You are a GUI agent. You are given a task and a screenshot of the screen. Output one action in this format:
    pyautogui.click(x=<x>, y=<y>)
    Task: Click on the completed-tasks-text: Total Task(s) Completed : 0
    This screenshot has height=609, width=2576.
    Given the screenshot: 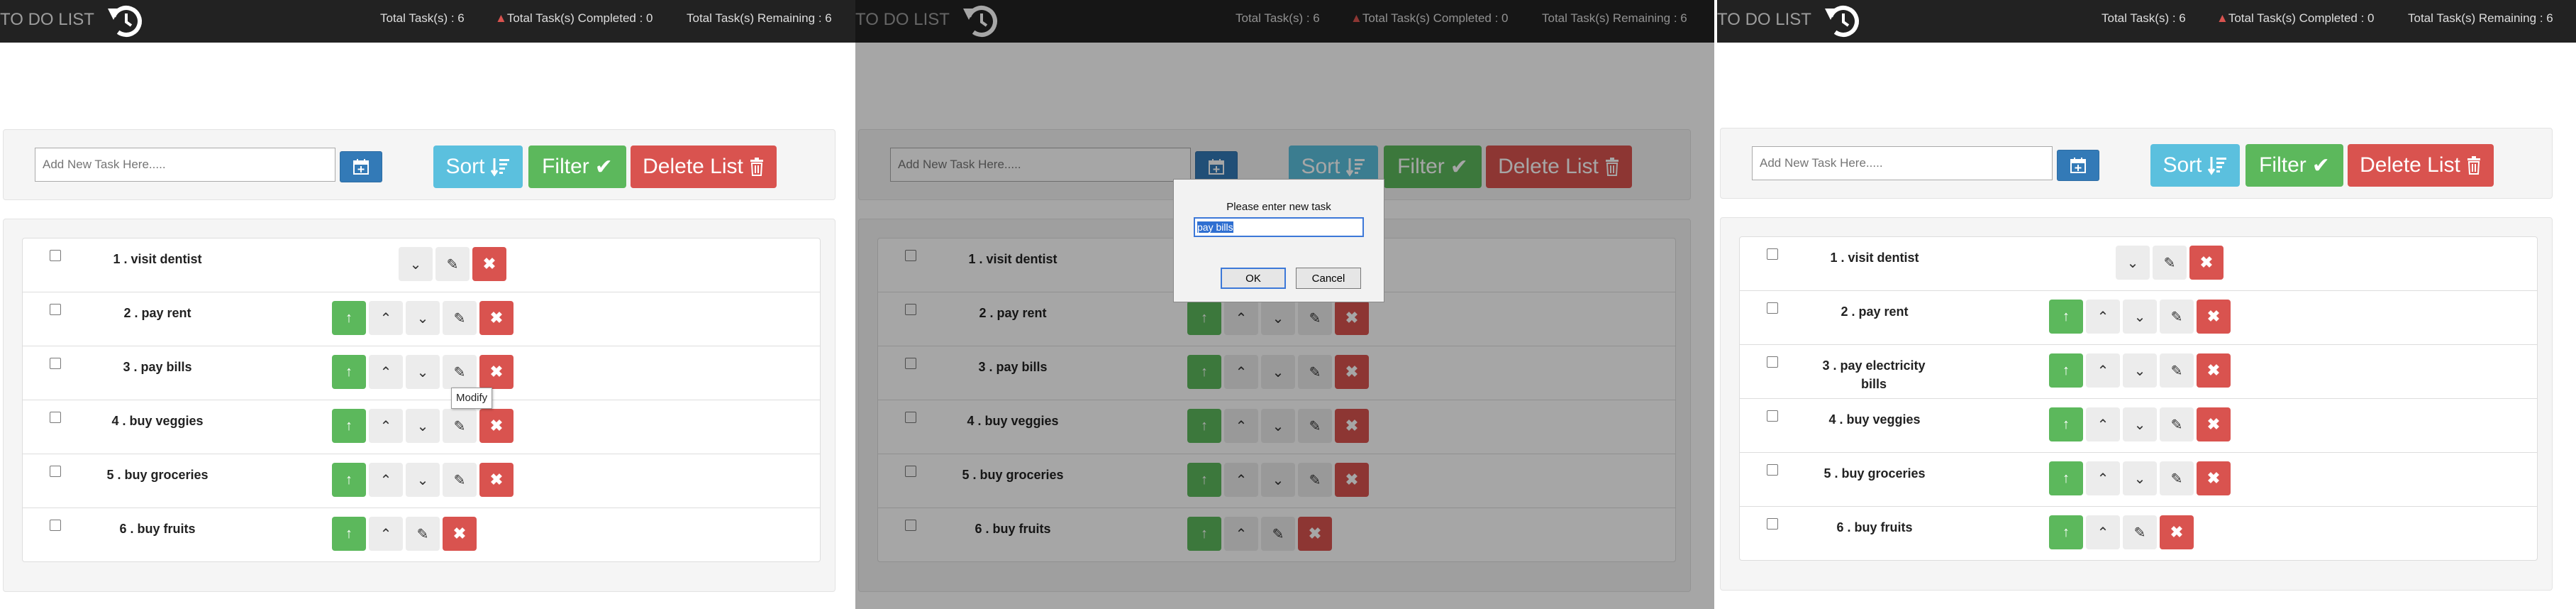 What is the action you would take?
    pyautogui.click(x=2301, y=18)
    